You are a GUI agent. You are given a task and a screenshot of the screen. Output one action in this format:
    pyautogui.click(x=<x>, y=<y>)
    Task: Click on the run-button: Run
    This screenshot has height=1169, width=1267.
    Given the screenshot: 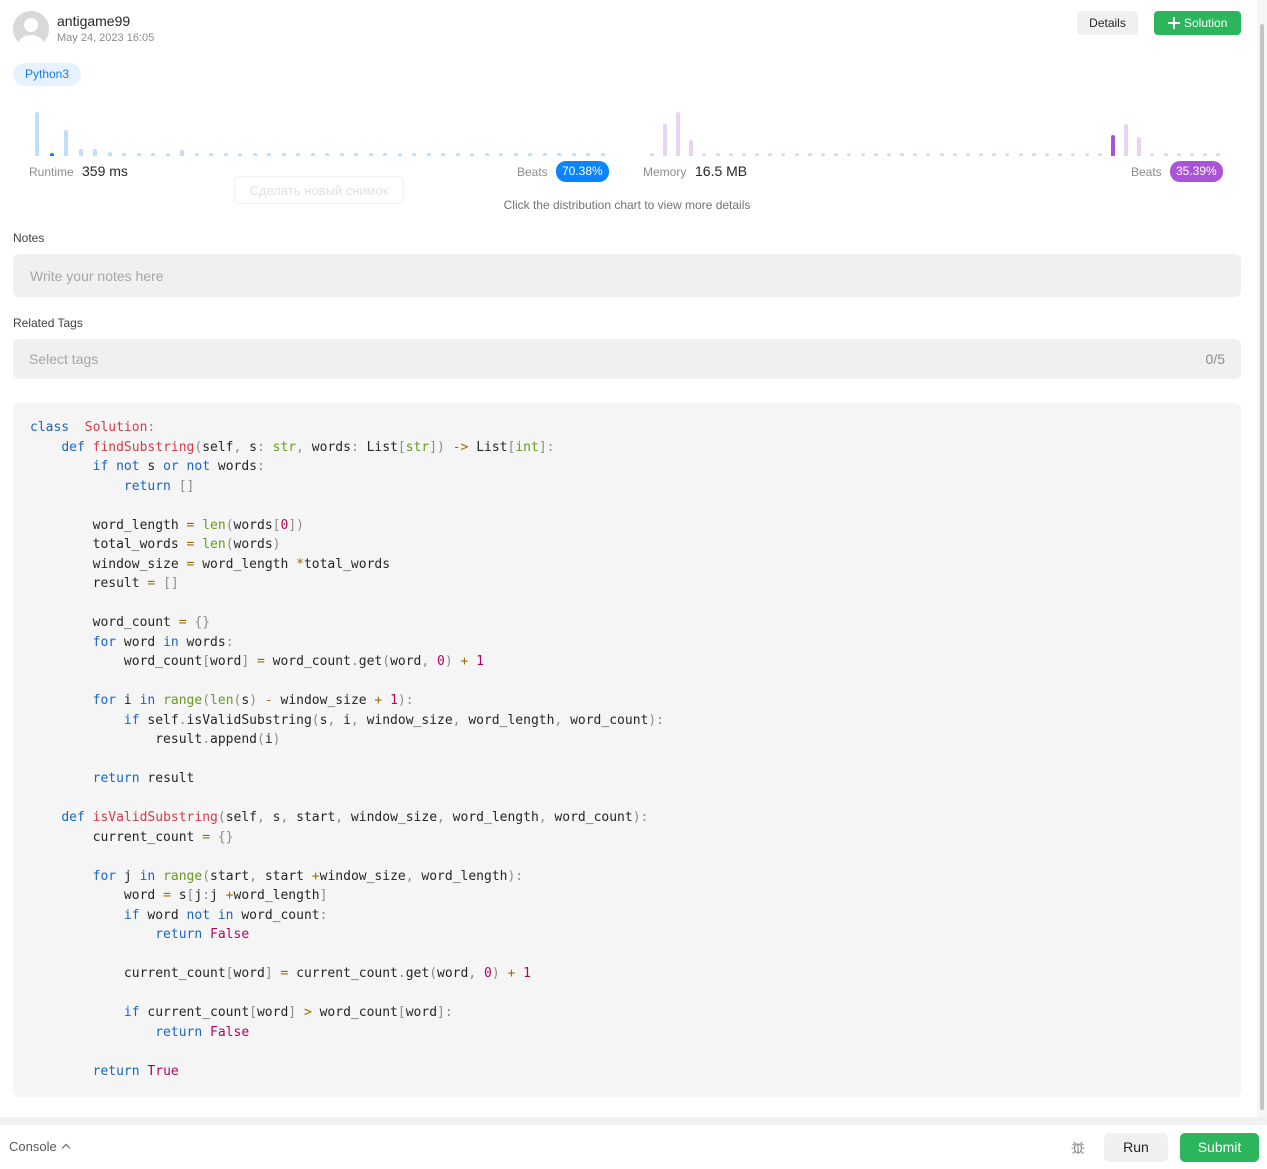 What is the action you would take?
    pyautogui.click(x=1136, y=1147)
    